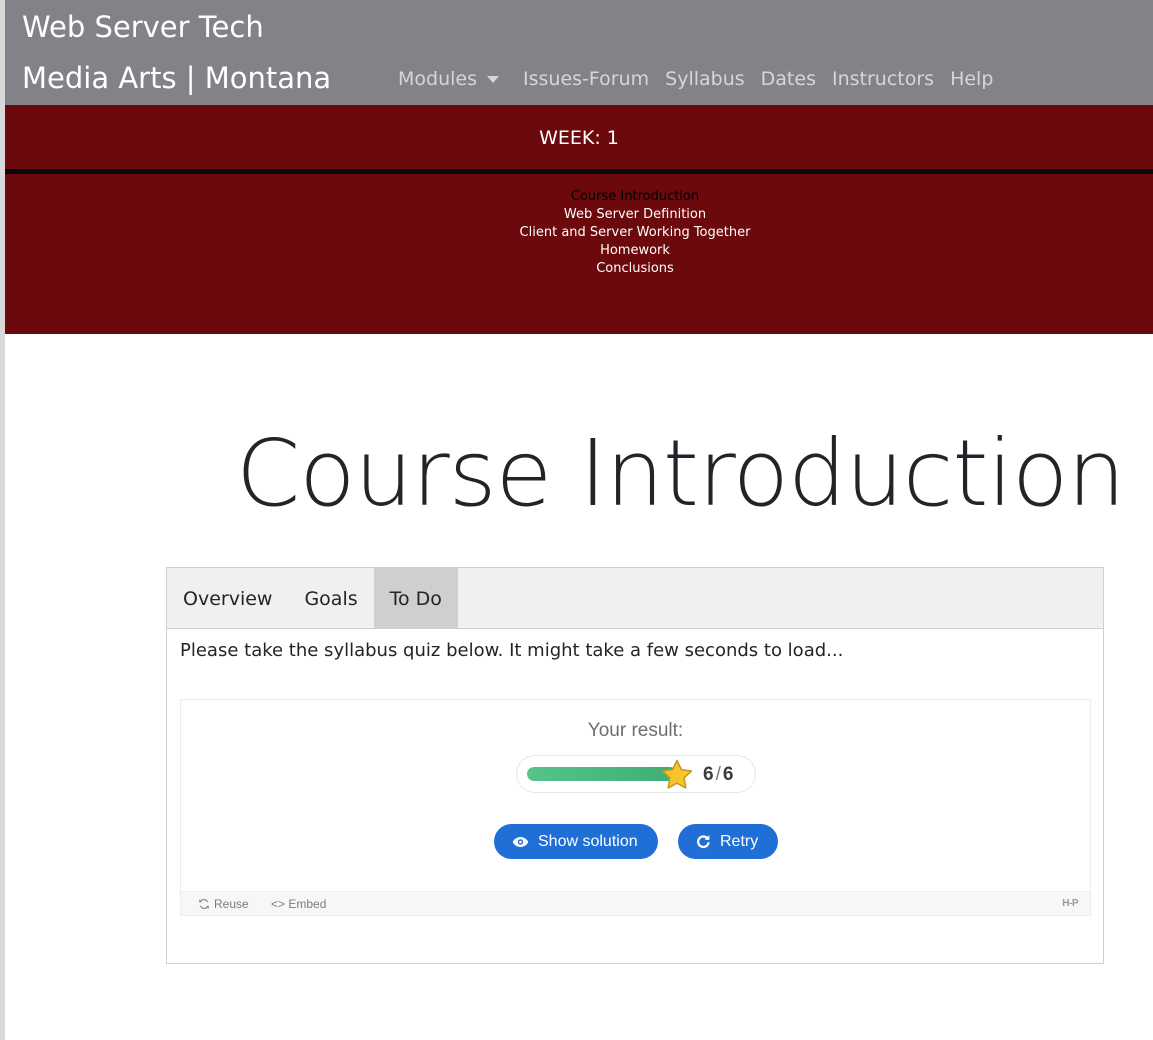 The width and height of the screenshot is (1153, 1040). What do you see at coordinates (681, 473) in the screenshot?
I see `page-title: Course Introduction` at bounding box center [681, 473].